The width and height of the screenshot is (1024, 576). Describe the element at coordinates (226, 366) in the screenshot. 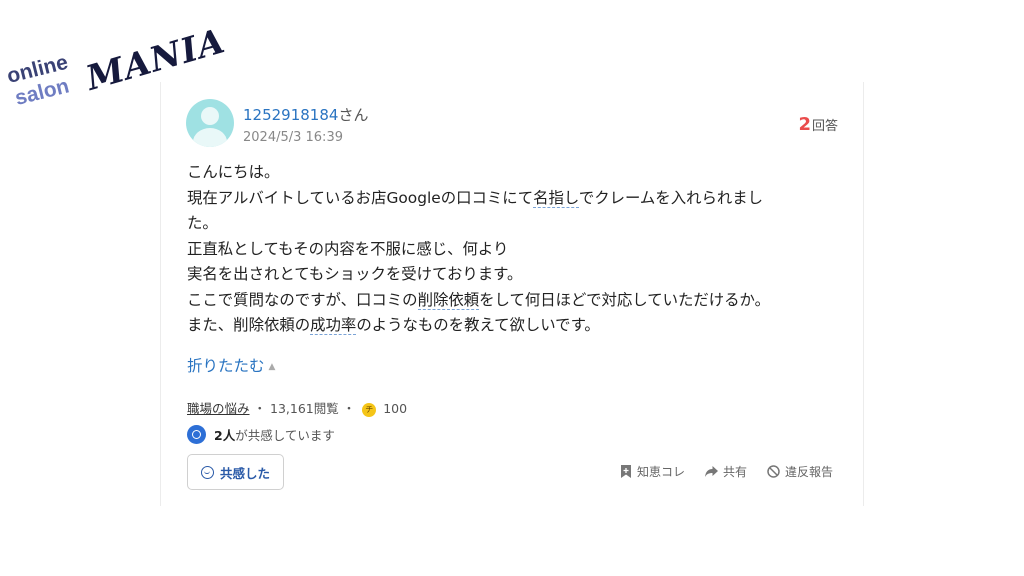

I see `collapse-label: 折りたたむ` at that location.